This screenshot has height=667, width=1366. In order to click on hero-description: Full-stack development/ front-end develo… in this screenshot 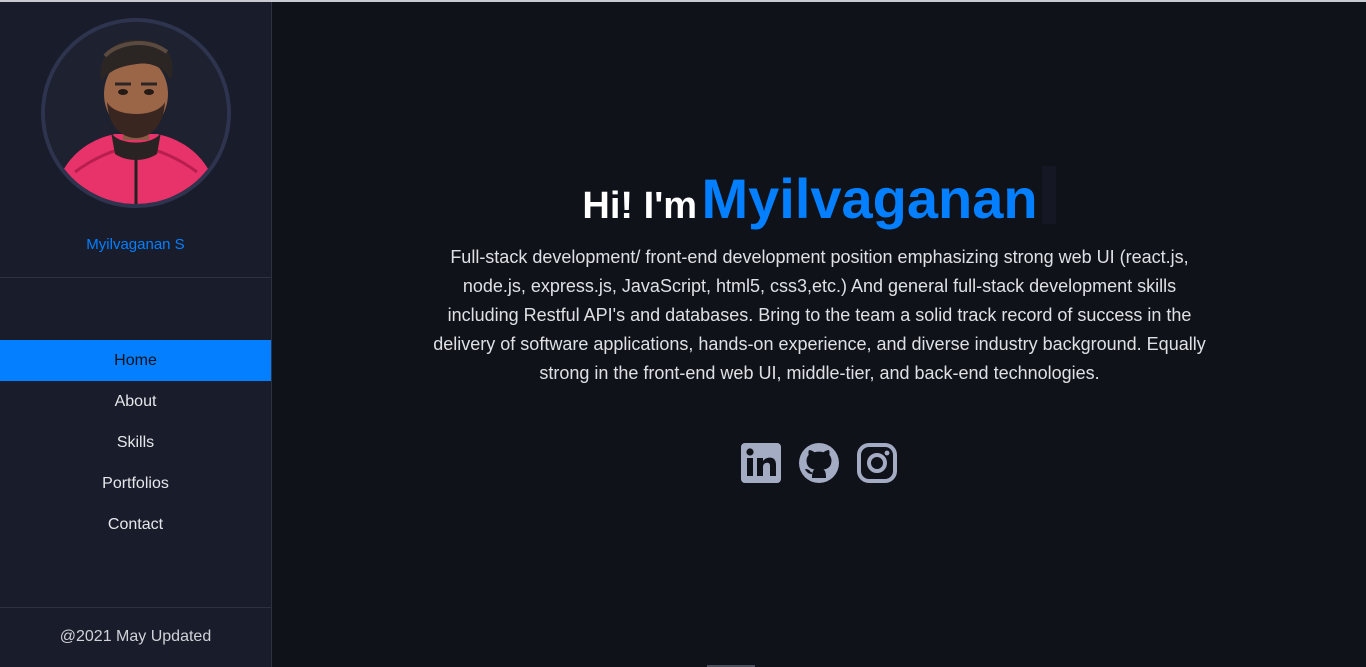, I will do `click(819, 315)`.